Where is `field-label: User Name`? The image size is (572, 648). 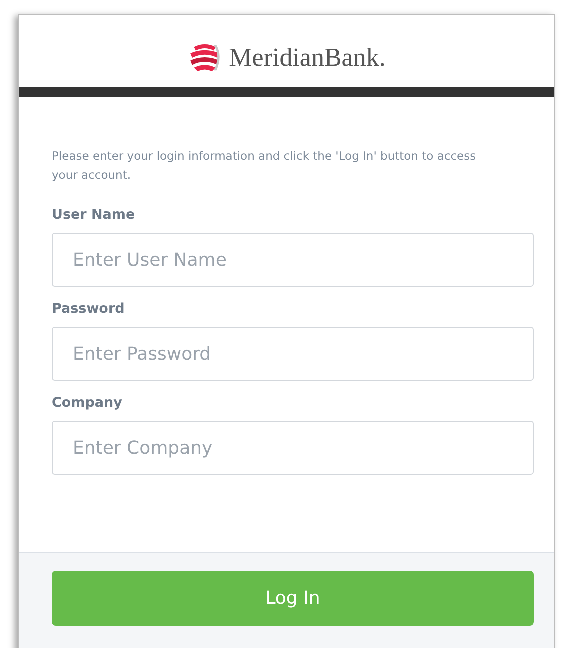 field-label: User Name is located at coordinates (94, 215).